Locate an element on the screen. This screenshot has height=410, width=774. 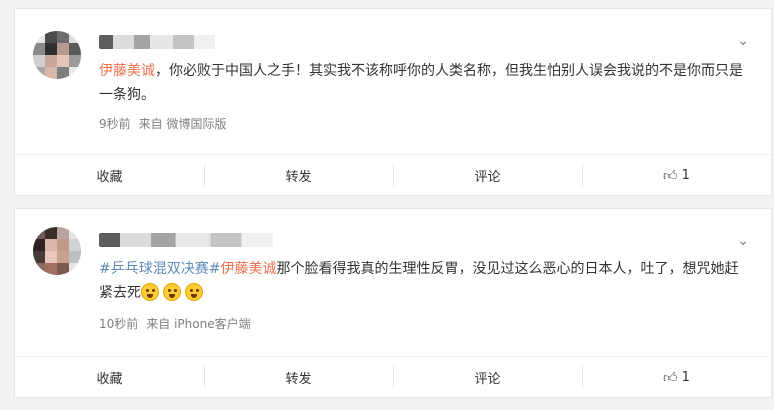
topic-link: #乒乓球混双决赛# is located at coordinates (159, 269).